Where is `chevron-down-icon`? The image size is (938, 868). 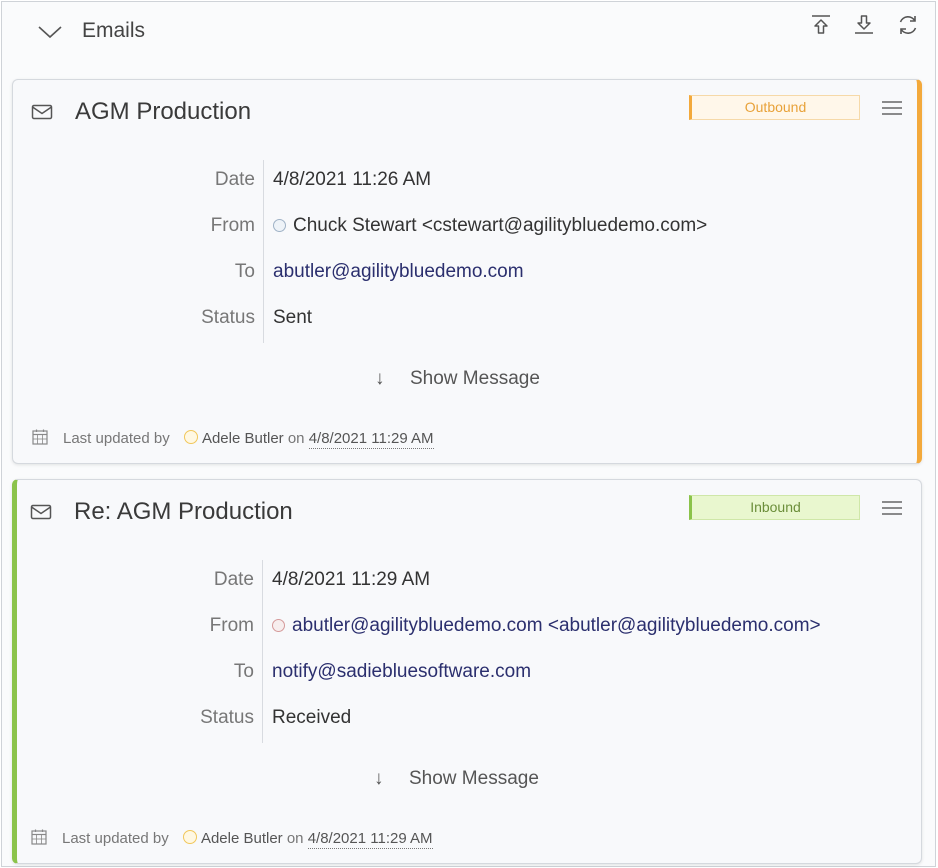
chevron-down-icon is located at coordinates (50, 32).